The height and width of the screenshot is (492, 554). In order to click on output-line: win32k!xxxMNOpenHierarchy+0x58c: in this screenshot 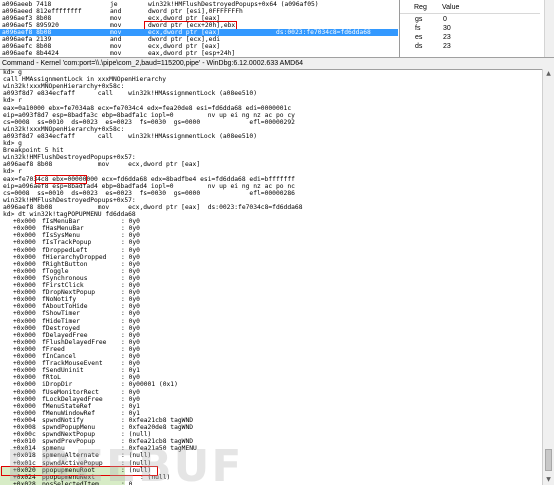, I will do `click(64, 87)`.